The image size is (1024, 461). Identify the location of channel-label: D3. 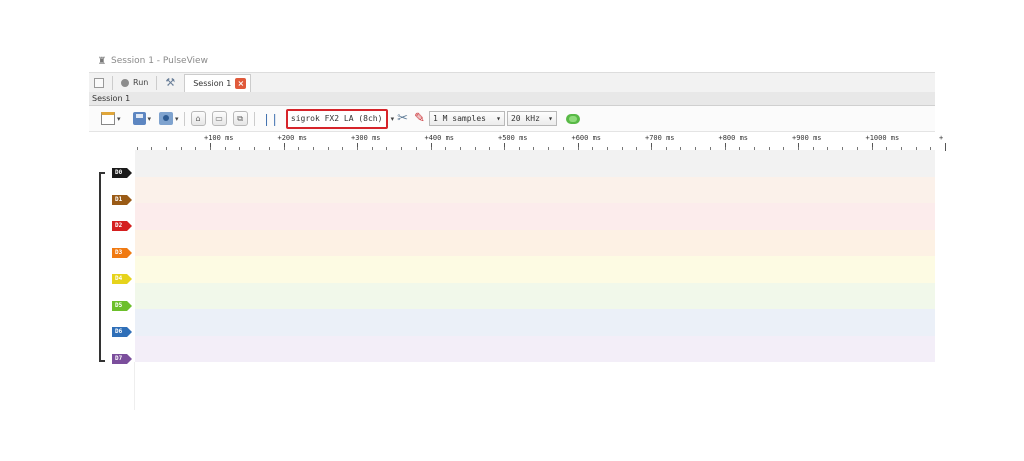
(119, 252).